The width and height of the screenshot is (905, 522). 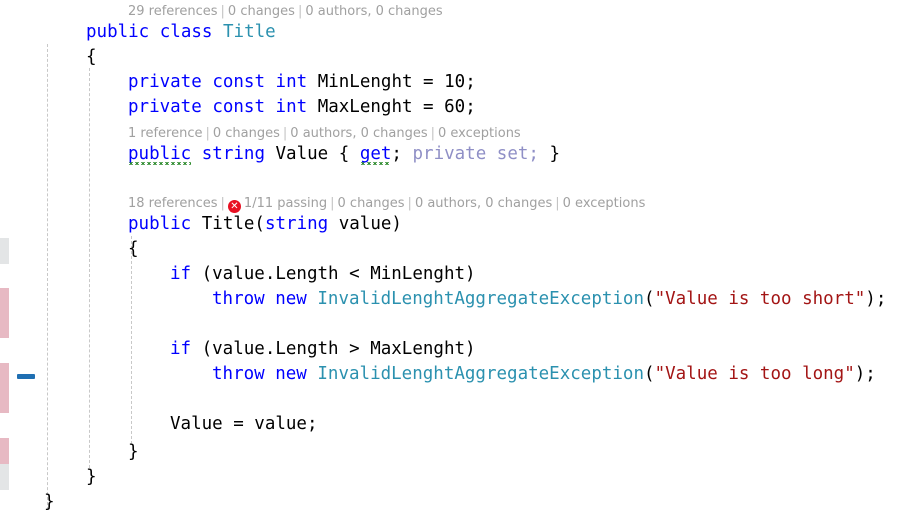 I want to click on code-token: Value = value;, so click(x=244, y=424).